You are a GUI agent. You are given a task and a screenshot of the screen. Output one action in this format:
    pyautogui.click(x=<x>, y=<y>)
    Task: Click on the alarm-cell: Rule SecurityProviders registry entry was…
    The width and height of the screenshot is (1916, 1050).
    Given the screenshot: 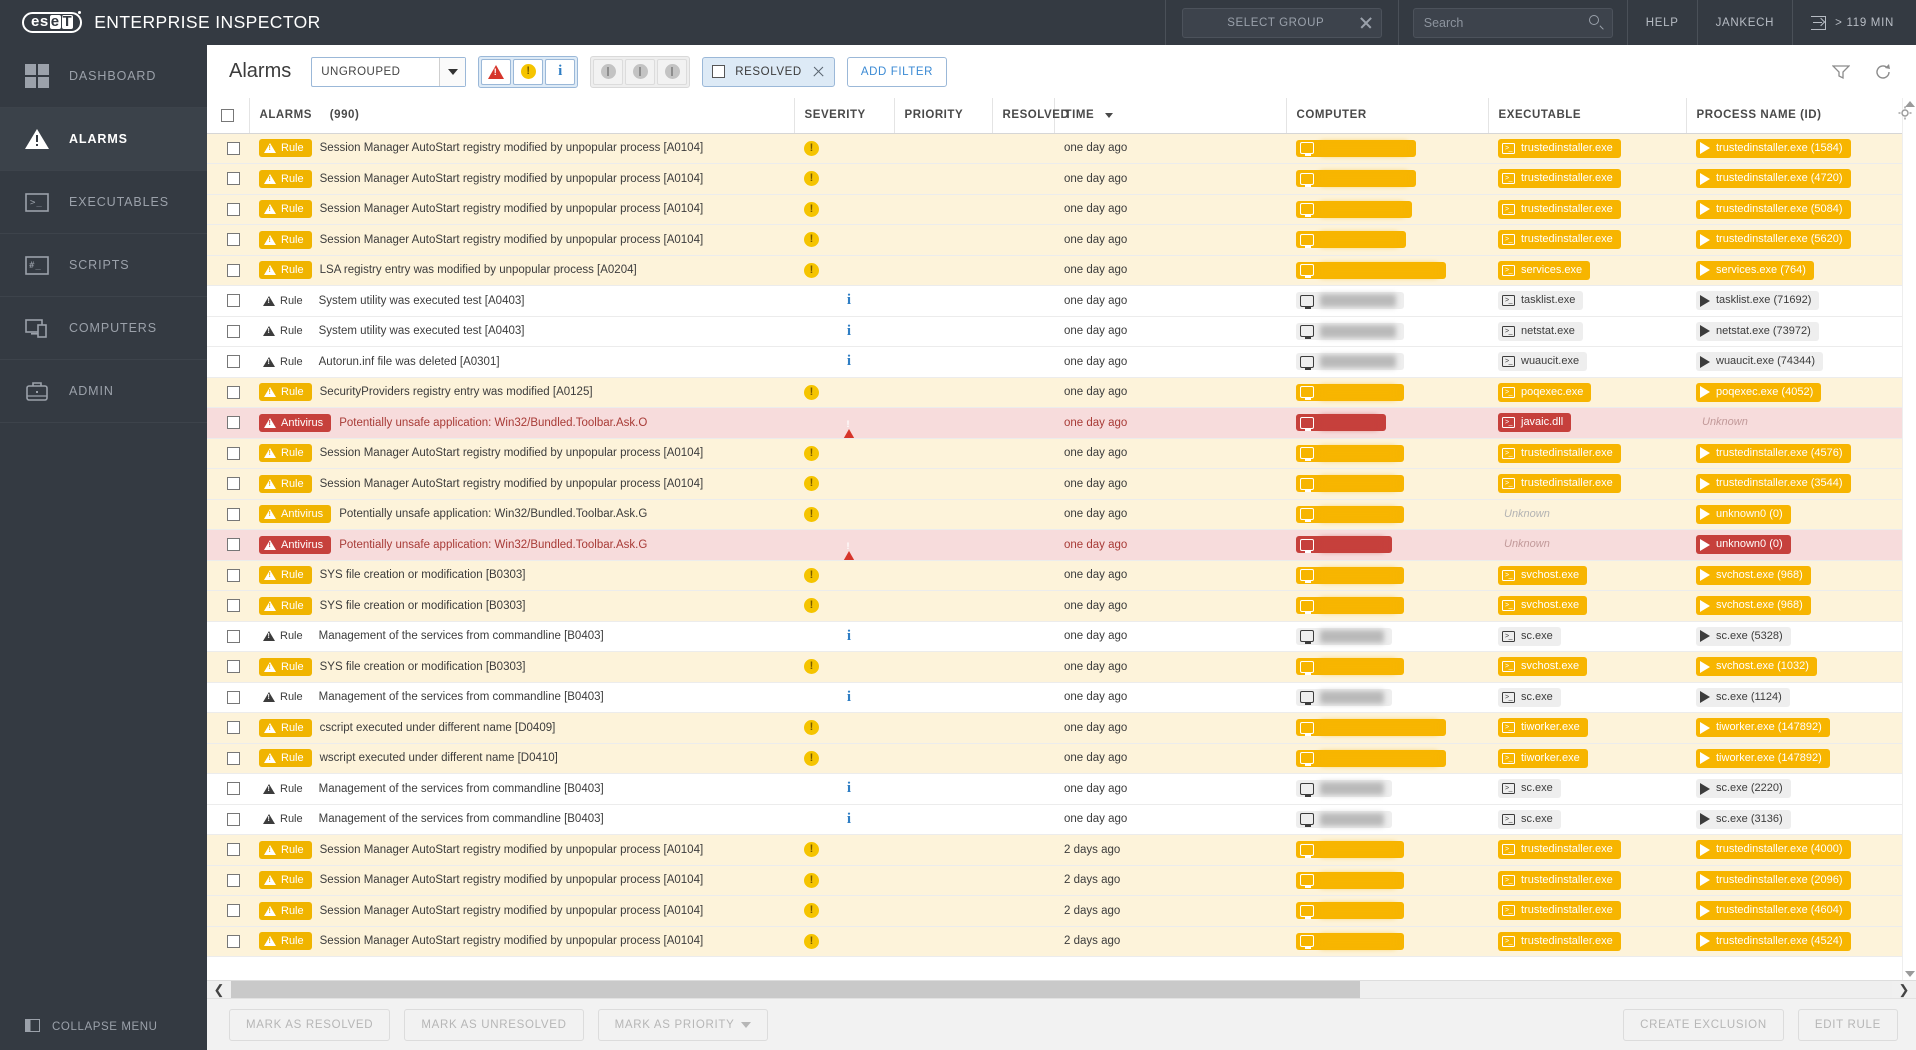 What is the action you would take?
    pyautogui.click(x=521, y=392)
    